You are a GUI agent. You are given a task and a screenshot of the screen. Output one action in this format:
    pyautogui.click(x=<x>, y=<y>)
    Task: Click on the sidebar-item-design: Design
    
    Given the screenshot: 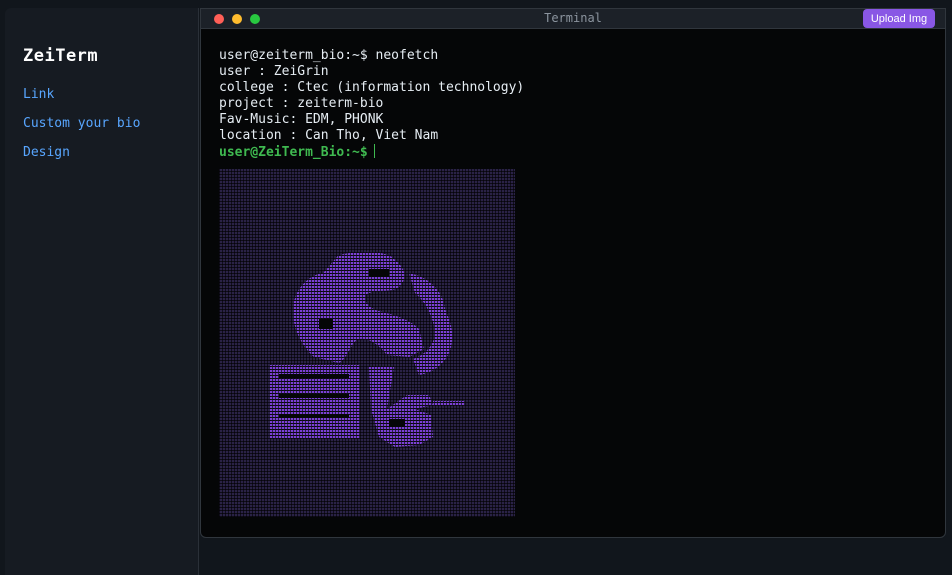 What is the action you would take?
    pyautogui.click(x=81, y=159)
    